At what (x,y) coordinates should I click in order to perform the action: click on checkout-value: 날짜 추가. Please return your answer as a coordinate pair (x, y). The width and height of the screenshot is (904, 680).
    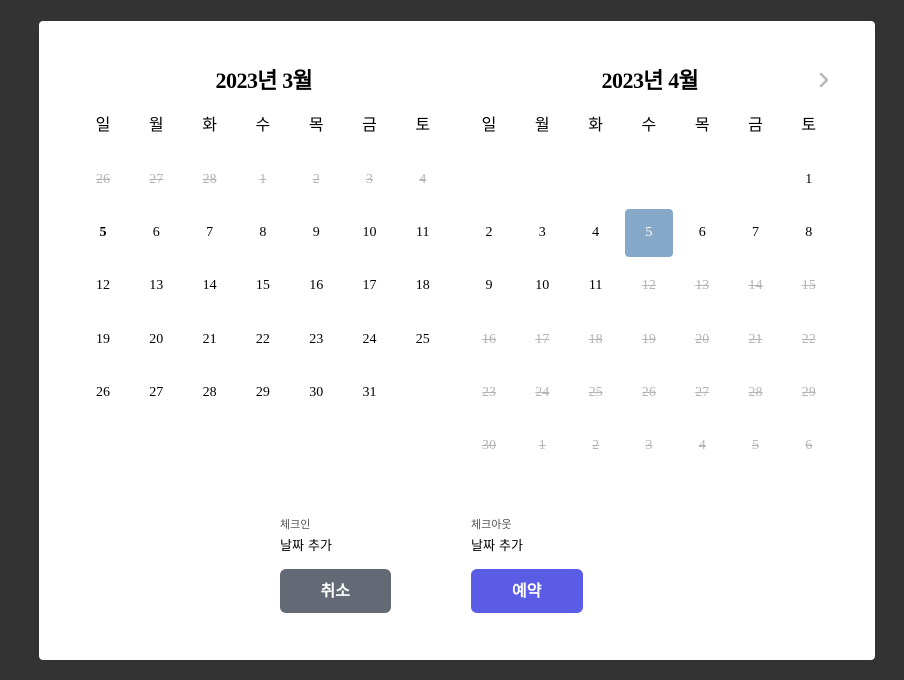
    Looking at the image, I should click on (497, 546).